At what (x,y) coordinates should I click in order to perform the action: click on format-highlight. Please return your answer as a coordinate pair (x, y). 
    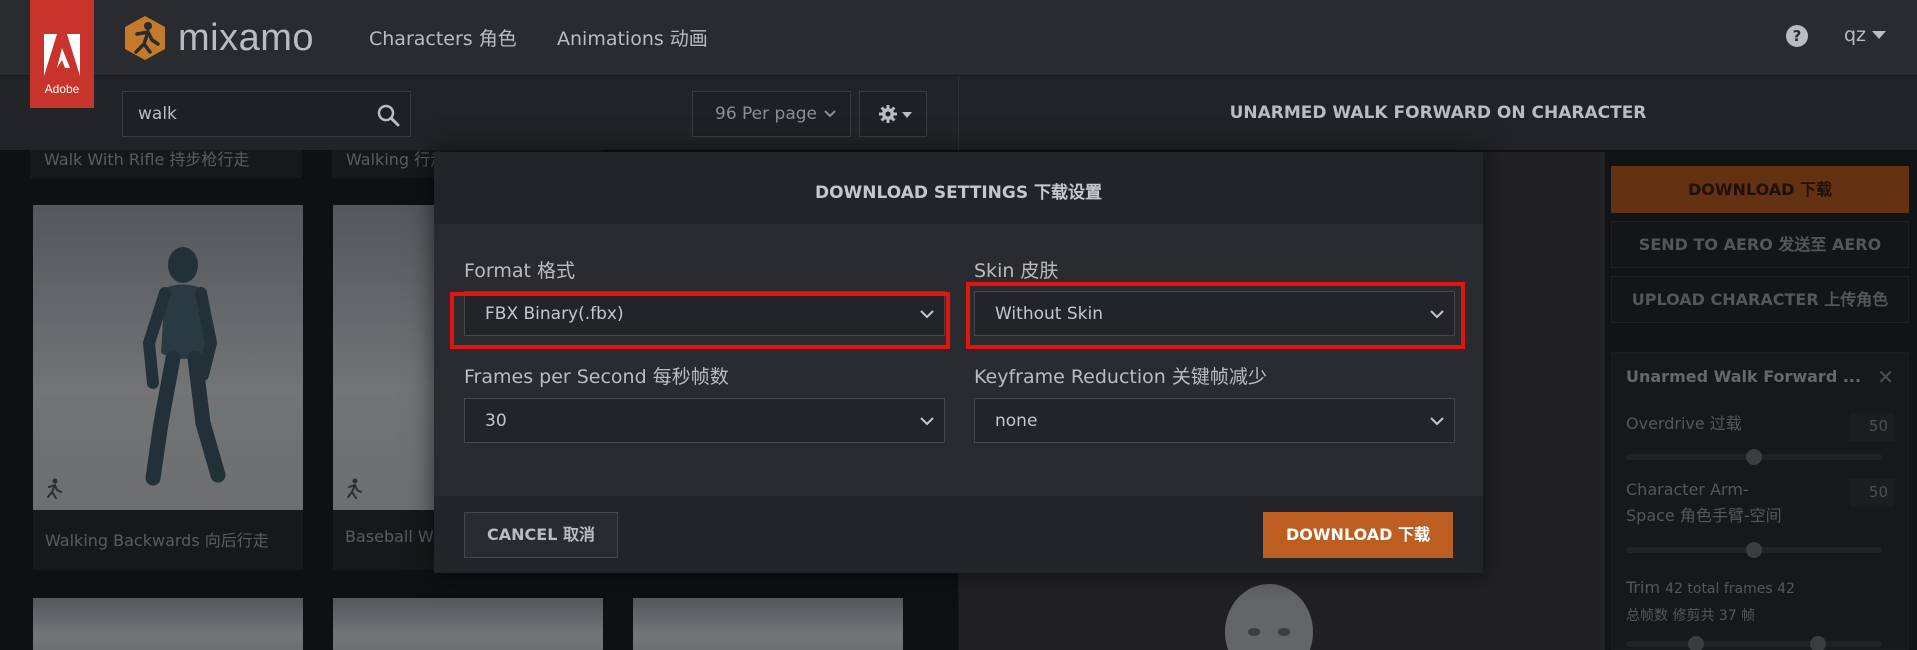
    Looking at the image, I should click on (700, 320).